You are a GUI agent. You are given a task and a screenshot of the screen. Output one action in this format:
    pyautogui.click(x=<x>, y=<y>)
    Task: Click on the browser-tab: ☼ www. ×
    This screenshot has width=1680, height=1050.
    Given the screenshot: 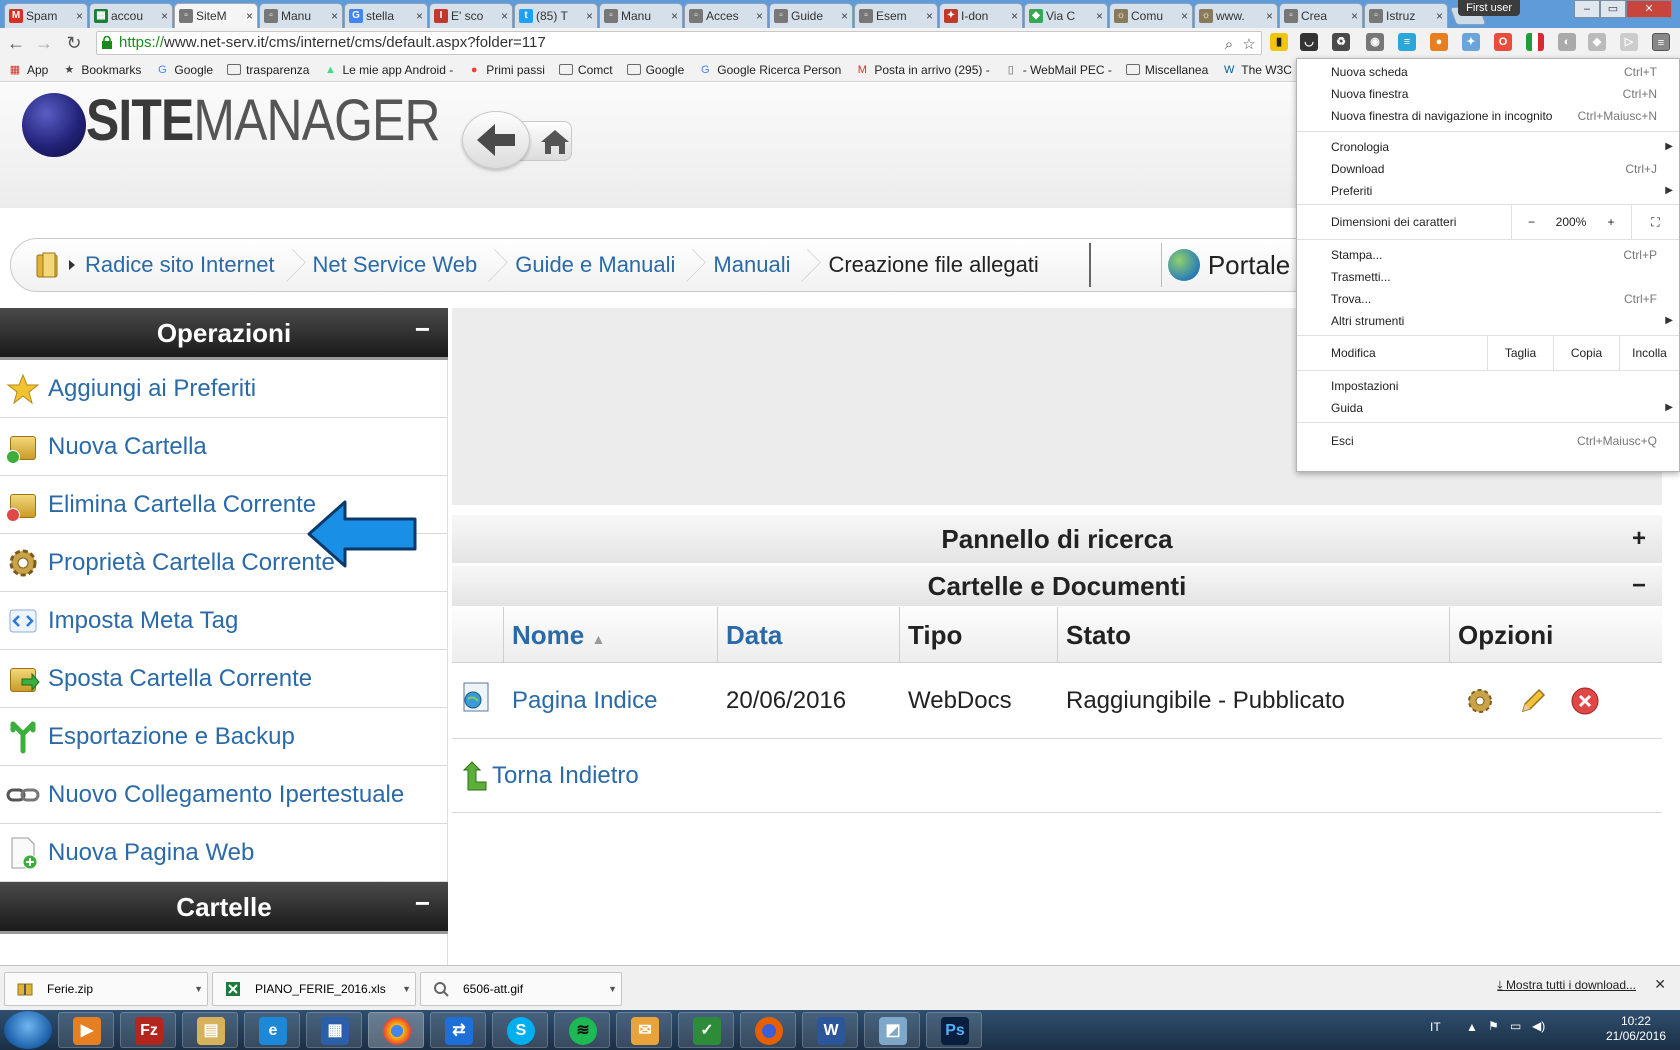 What is the action you would take?
    pyautogui.click(x=1236, y=15)
    